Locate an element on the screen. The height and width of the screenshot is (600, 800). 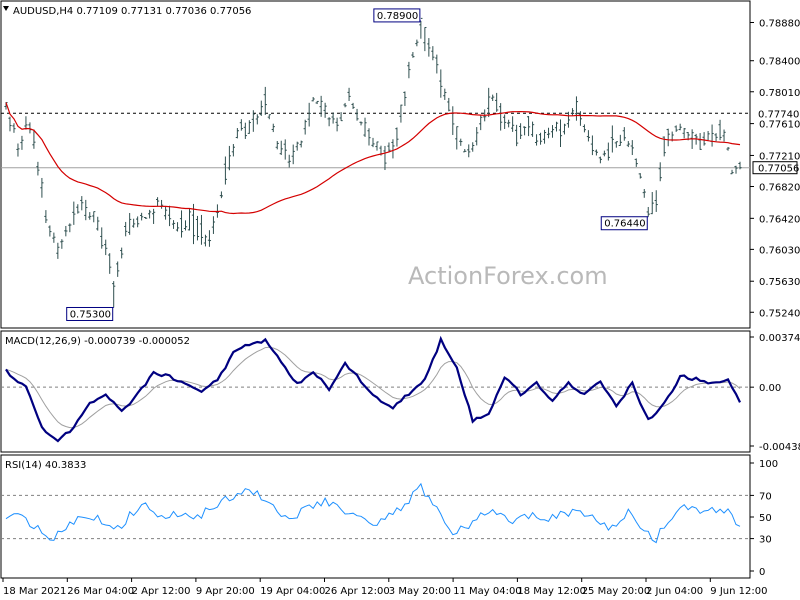
price-y-tick-label: 0.77210 is located at coordinates (779, 156).